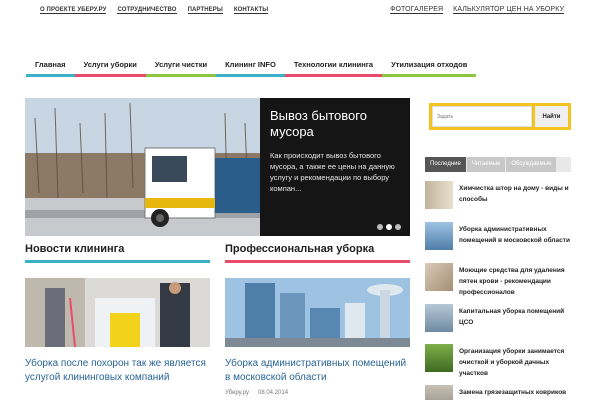 This screenshot has width=600, height=400. What do you see at coordinates (551, 116) in the screenshot?
I see `search-button: Найти` at bounding box center [551, 116].